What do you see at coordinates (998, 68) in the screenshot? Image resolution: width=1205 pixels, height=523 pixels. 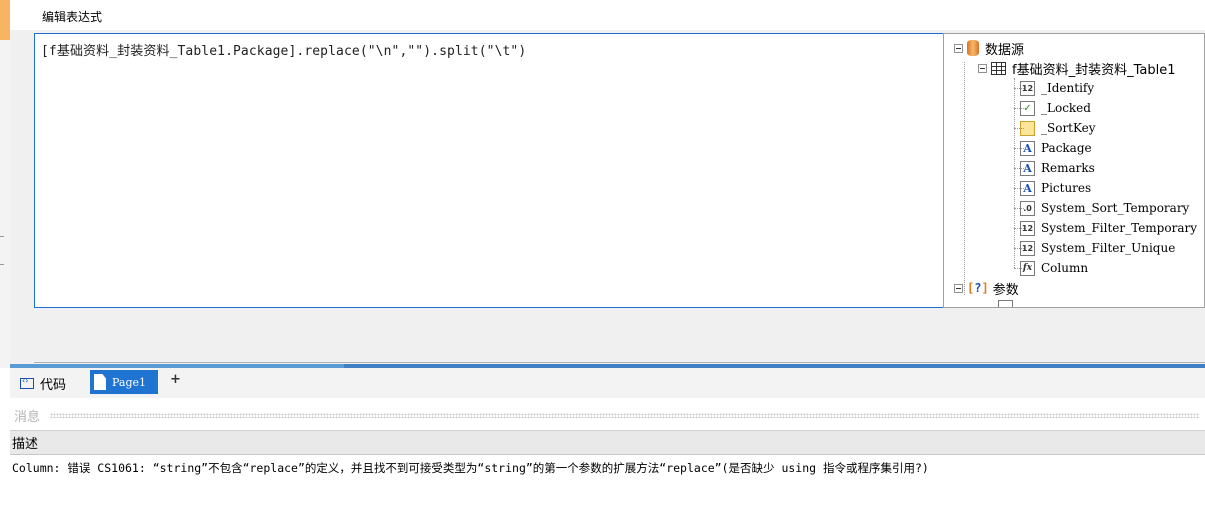 I see `table-icon` at bounding box center [998, 68].